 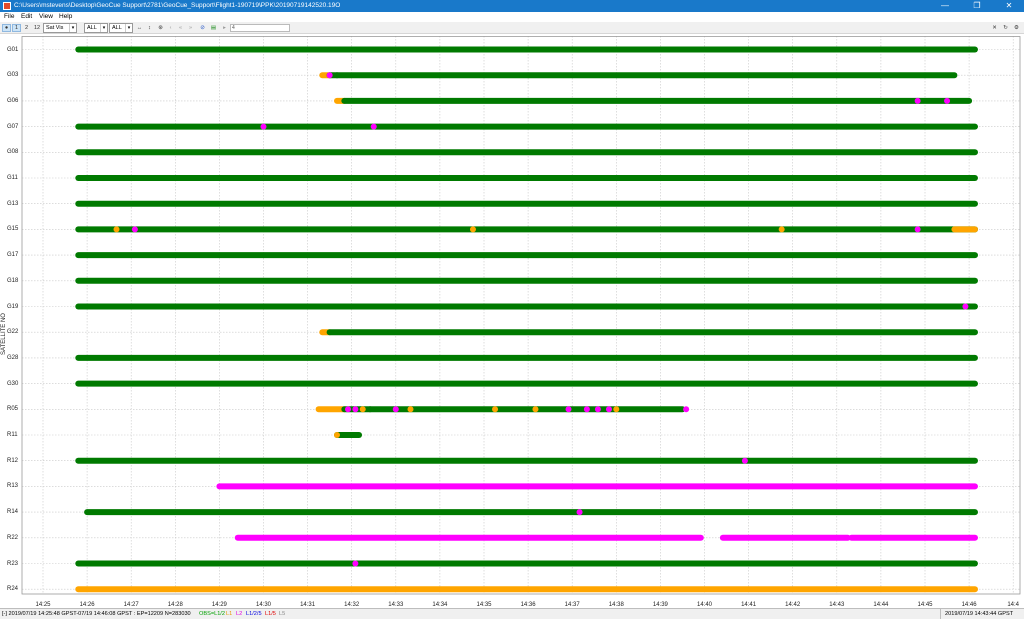 What do you see at coordinates (13, 512) in the screenshot?
I see `satellite-label: R14` at bounding box center [13, 512].